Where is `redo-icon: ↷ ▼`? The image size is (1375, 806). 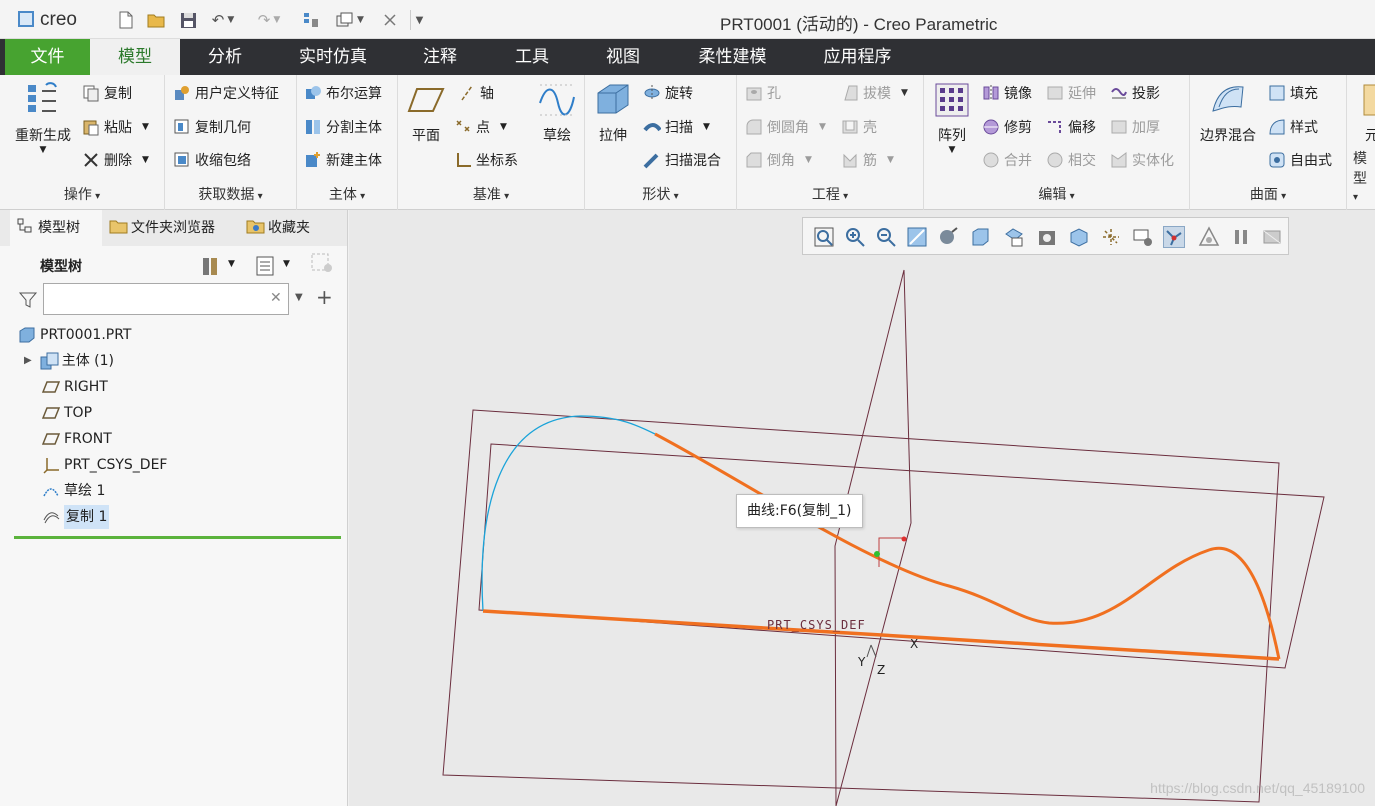
redo-icon: ↷ ▼ is located at coordinates (269, 20).